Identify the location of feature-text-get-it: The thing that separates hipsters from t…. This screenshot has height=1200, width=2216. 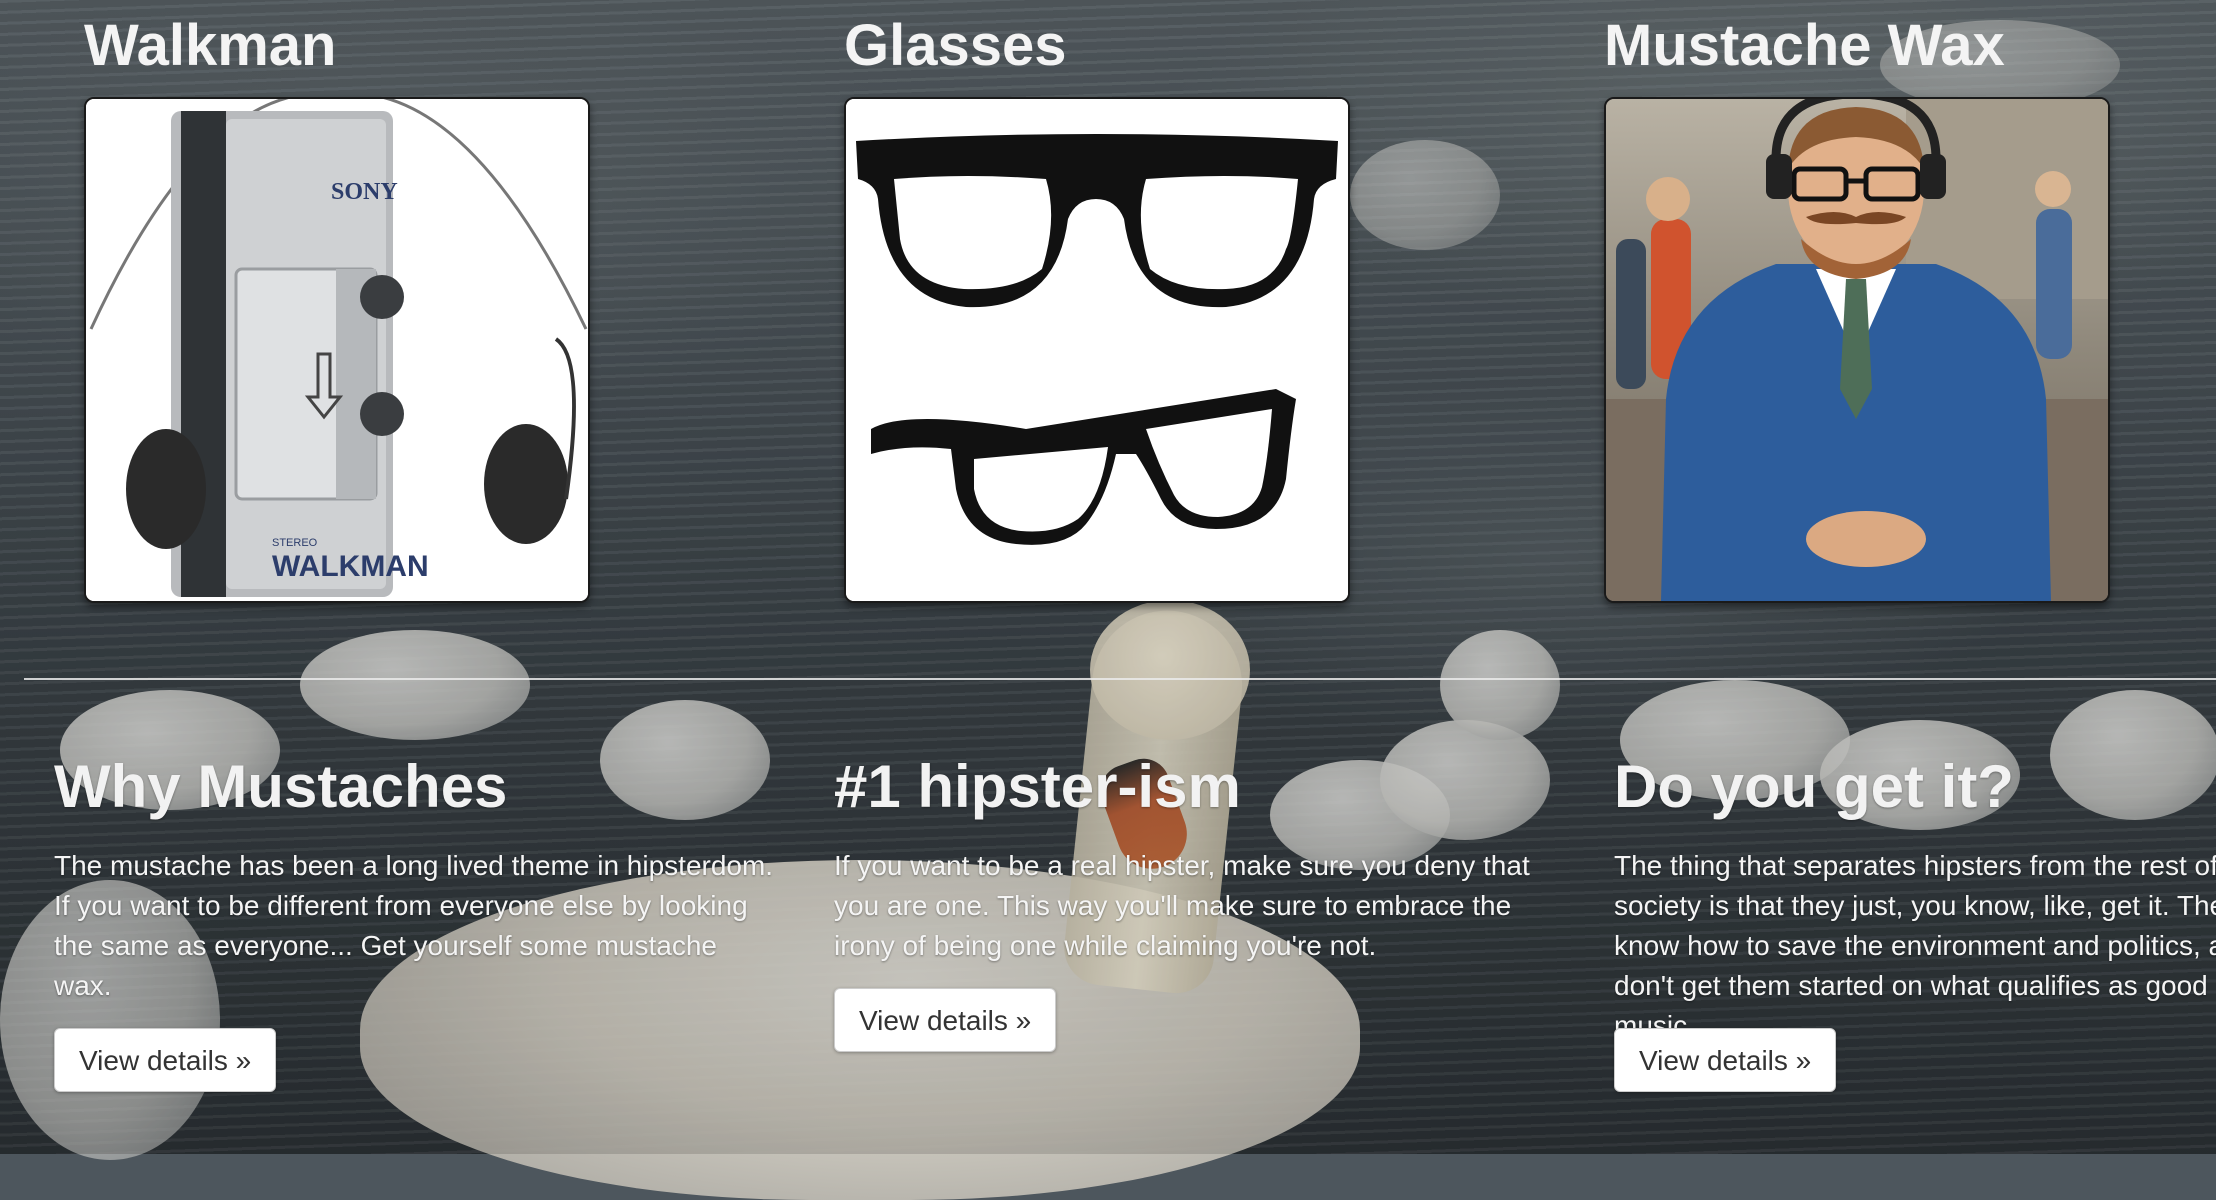
(1915, 945).